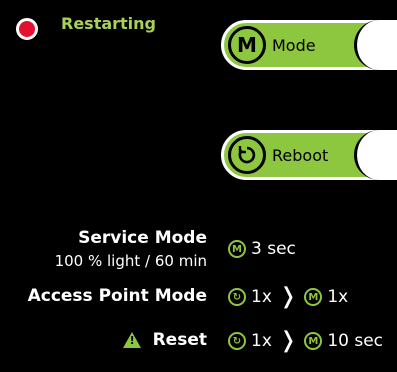 The height and width of the screenshot is (372, 397). What do you see at coordinates (300, 155) in the screenshot?
I see `reboot-label: Reboot` at bounding box center [300, 155].